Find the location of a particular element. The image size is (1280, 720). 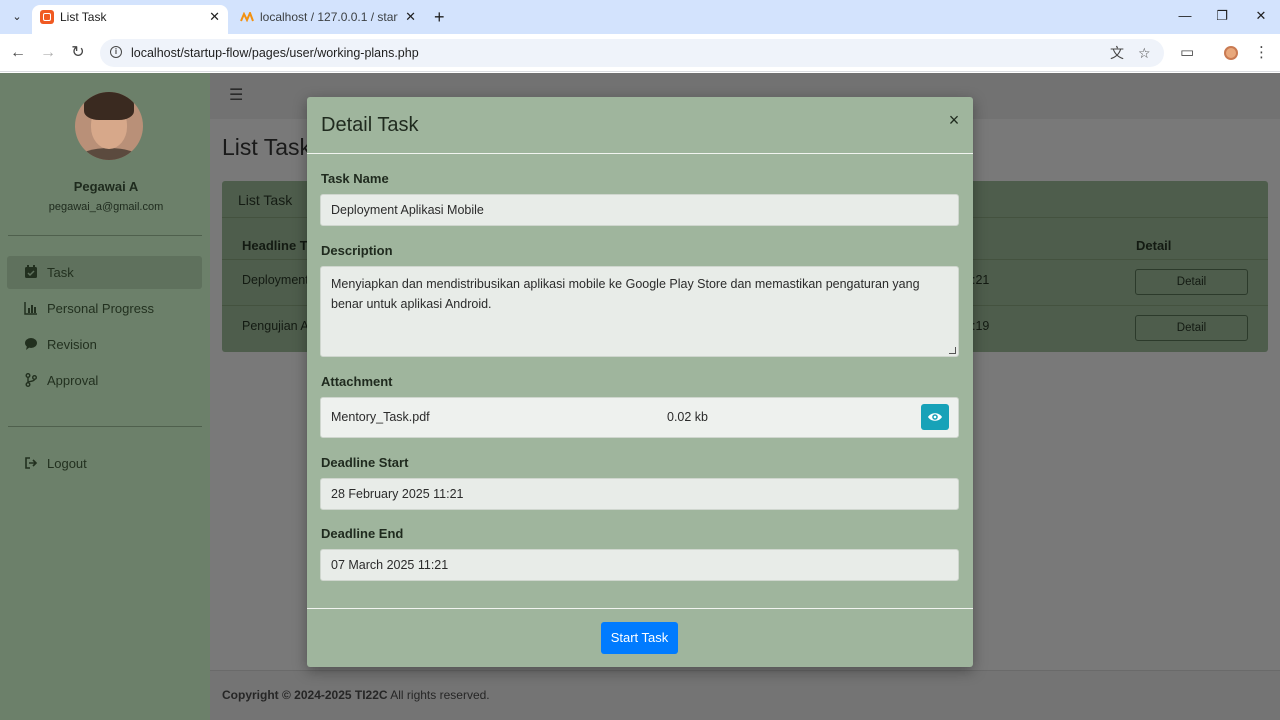

modal-close-icon: × is located at coordinates (954, 120).